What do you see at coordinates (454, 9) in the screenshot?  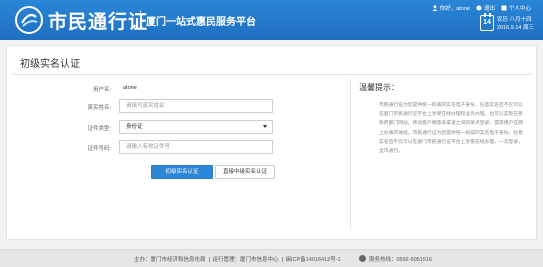 I see `greeting-text: 你好，atone` at bounding box center [454, 9].